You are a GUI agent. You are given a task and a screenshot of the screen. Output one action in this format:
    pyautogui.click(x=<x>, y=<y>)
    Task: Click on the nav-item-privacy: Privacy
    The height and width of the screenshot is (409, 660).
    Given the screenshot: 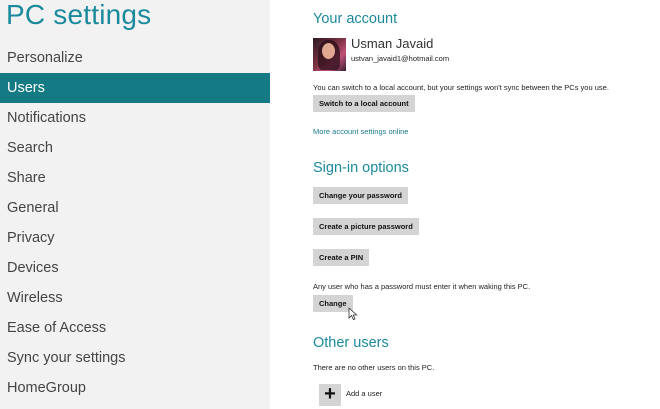 What is the action you would take?
    pyautogui.click(x=135, y=238)
    